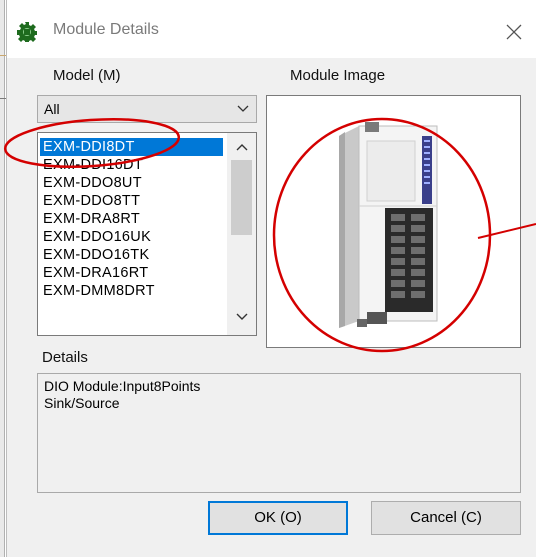 This screenshot has height=557, width=536. I want to click on title-bar: Module Details, so click(271, 29).